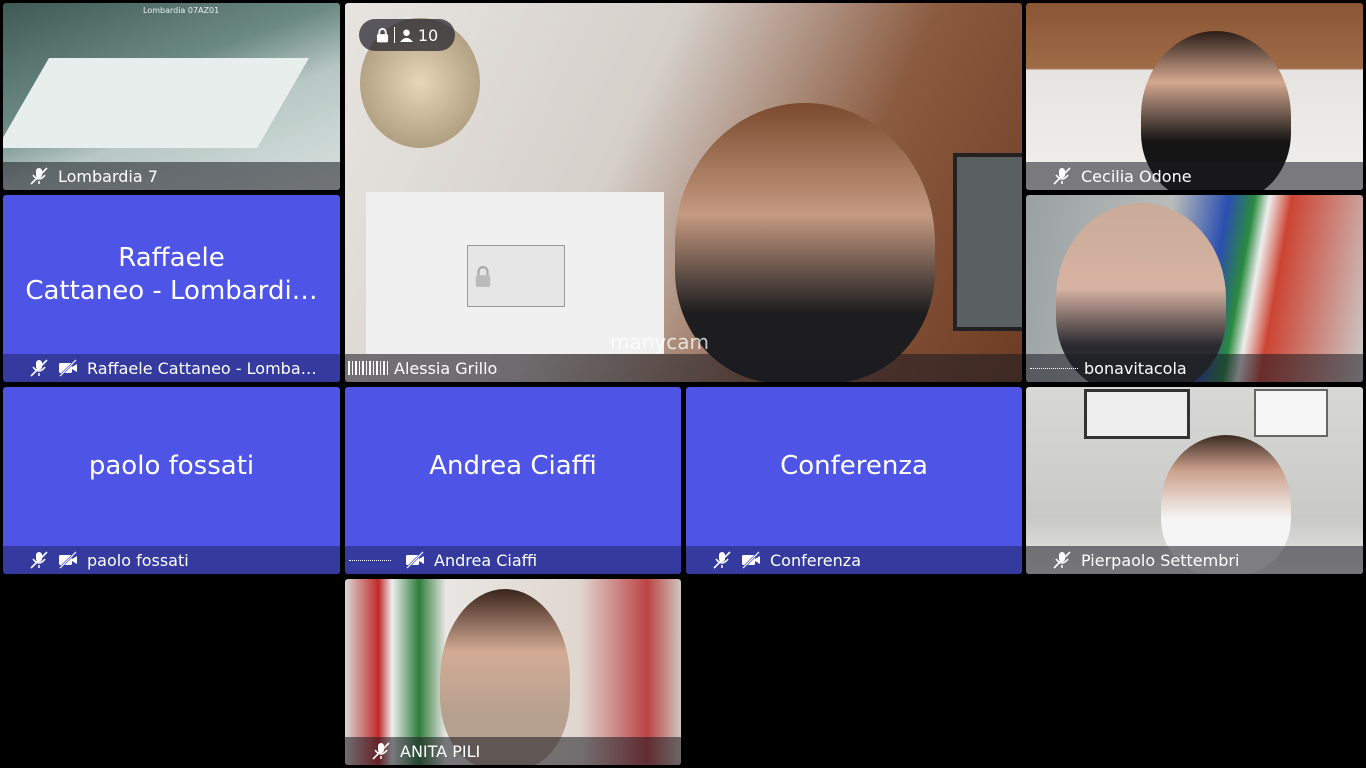 This screenshot has width=1366, height=768. Describe the element at coordinates (805, 242) in the screenshot. I see `speaker-figure` at that location.